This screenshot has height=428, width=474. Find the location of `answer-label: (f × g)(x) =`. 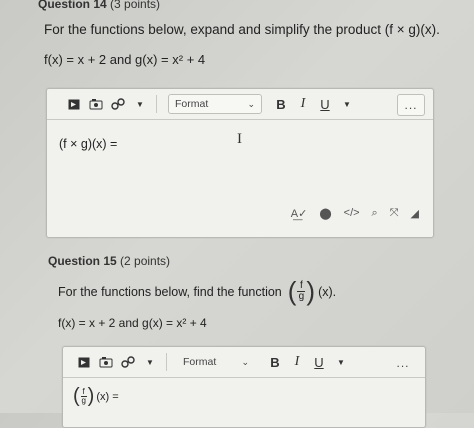

answer-label: (f × g)(x) = is located at coordinates (88, 144).